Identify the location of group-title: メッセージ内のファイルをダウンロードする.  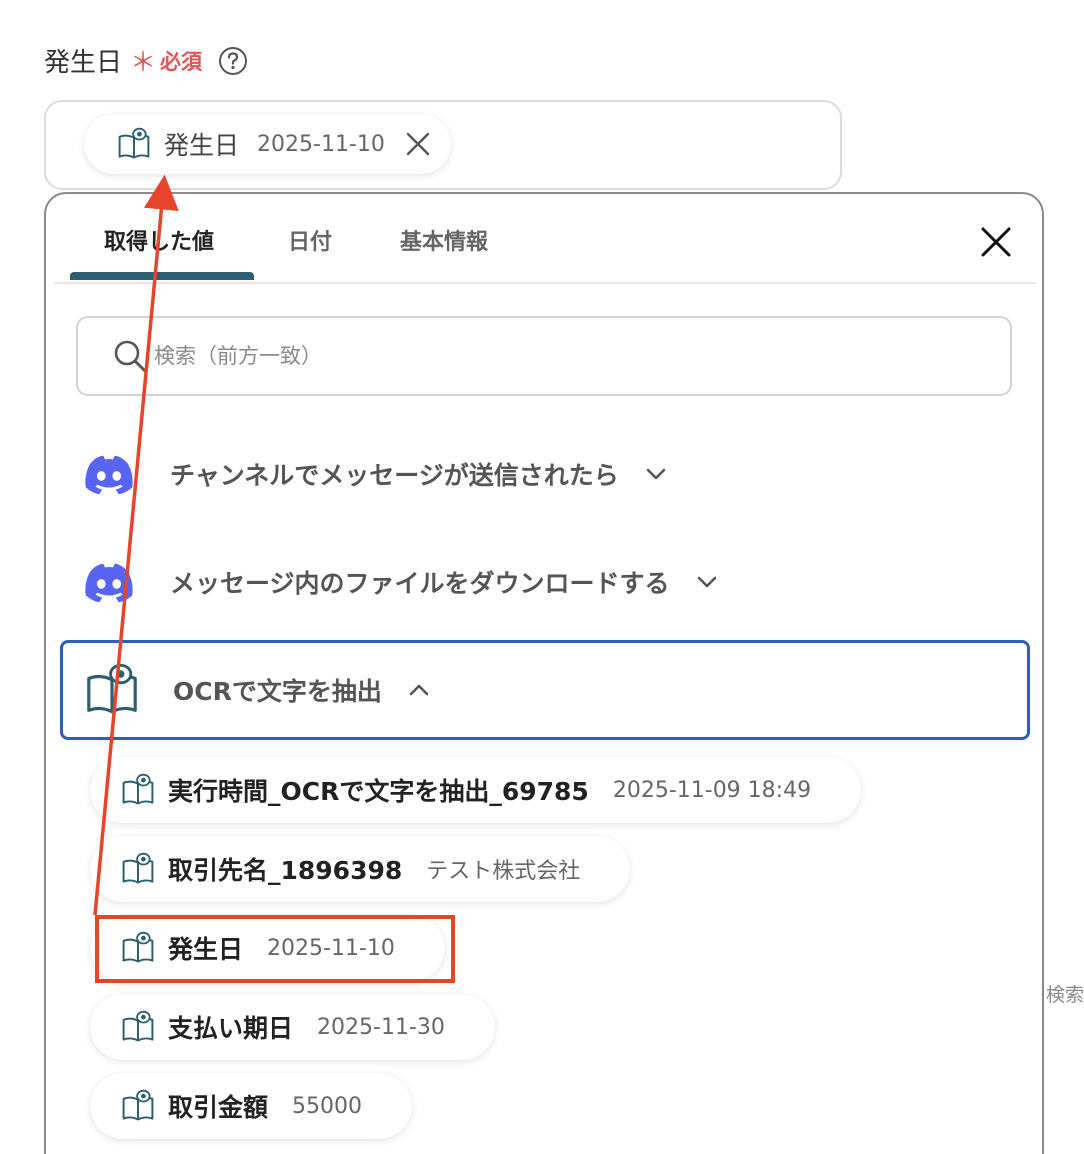
(420, 583).